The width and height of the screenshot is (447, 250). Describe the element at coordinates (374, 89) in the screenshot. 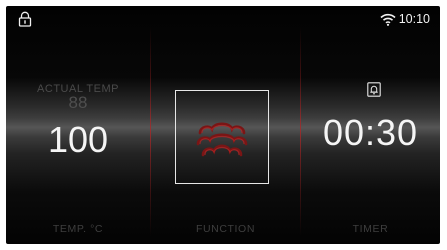

I see `bell-icon` at that location.